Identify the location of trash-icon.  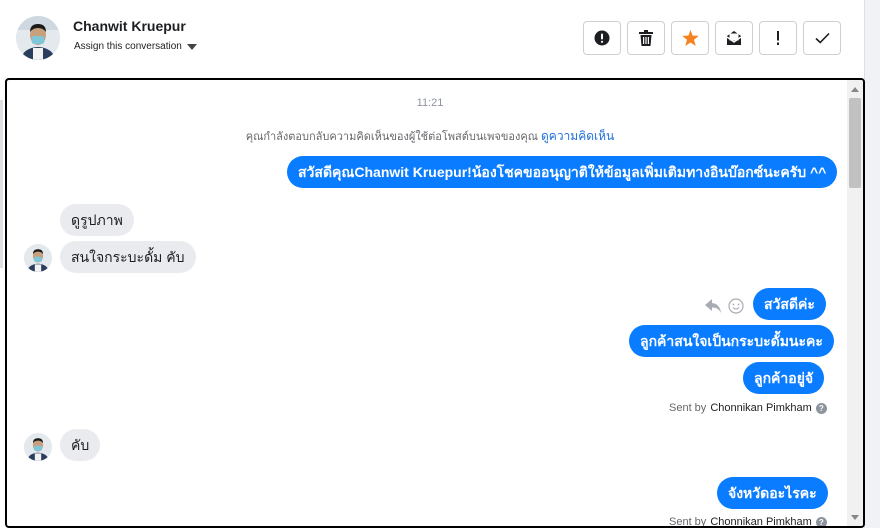
(646, 38).